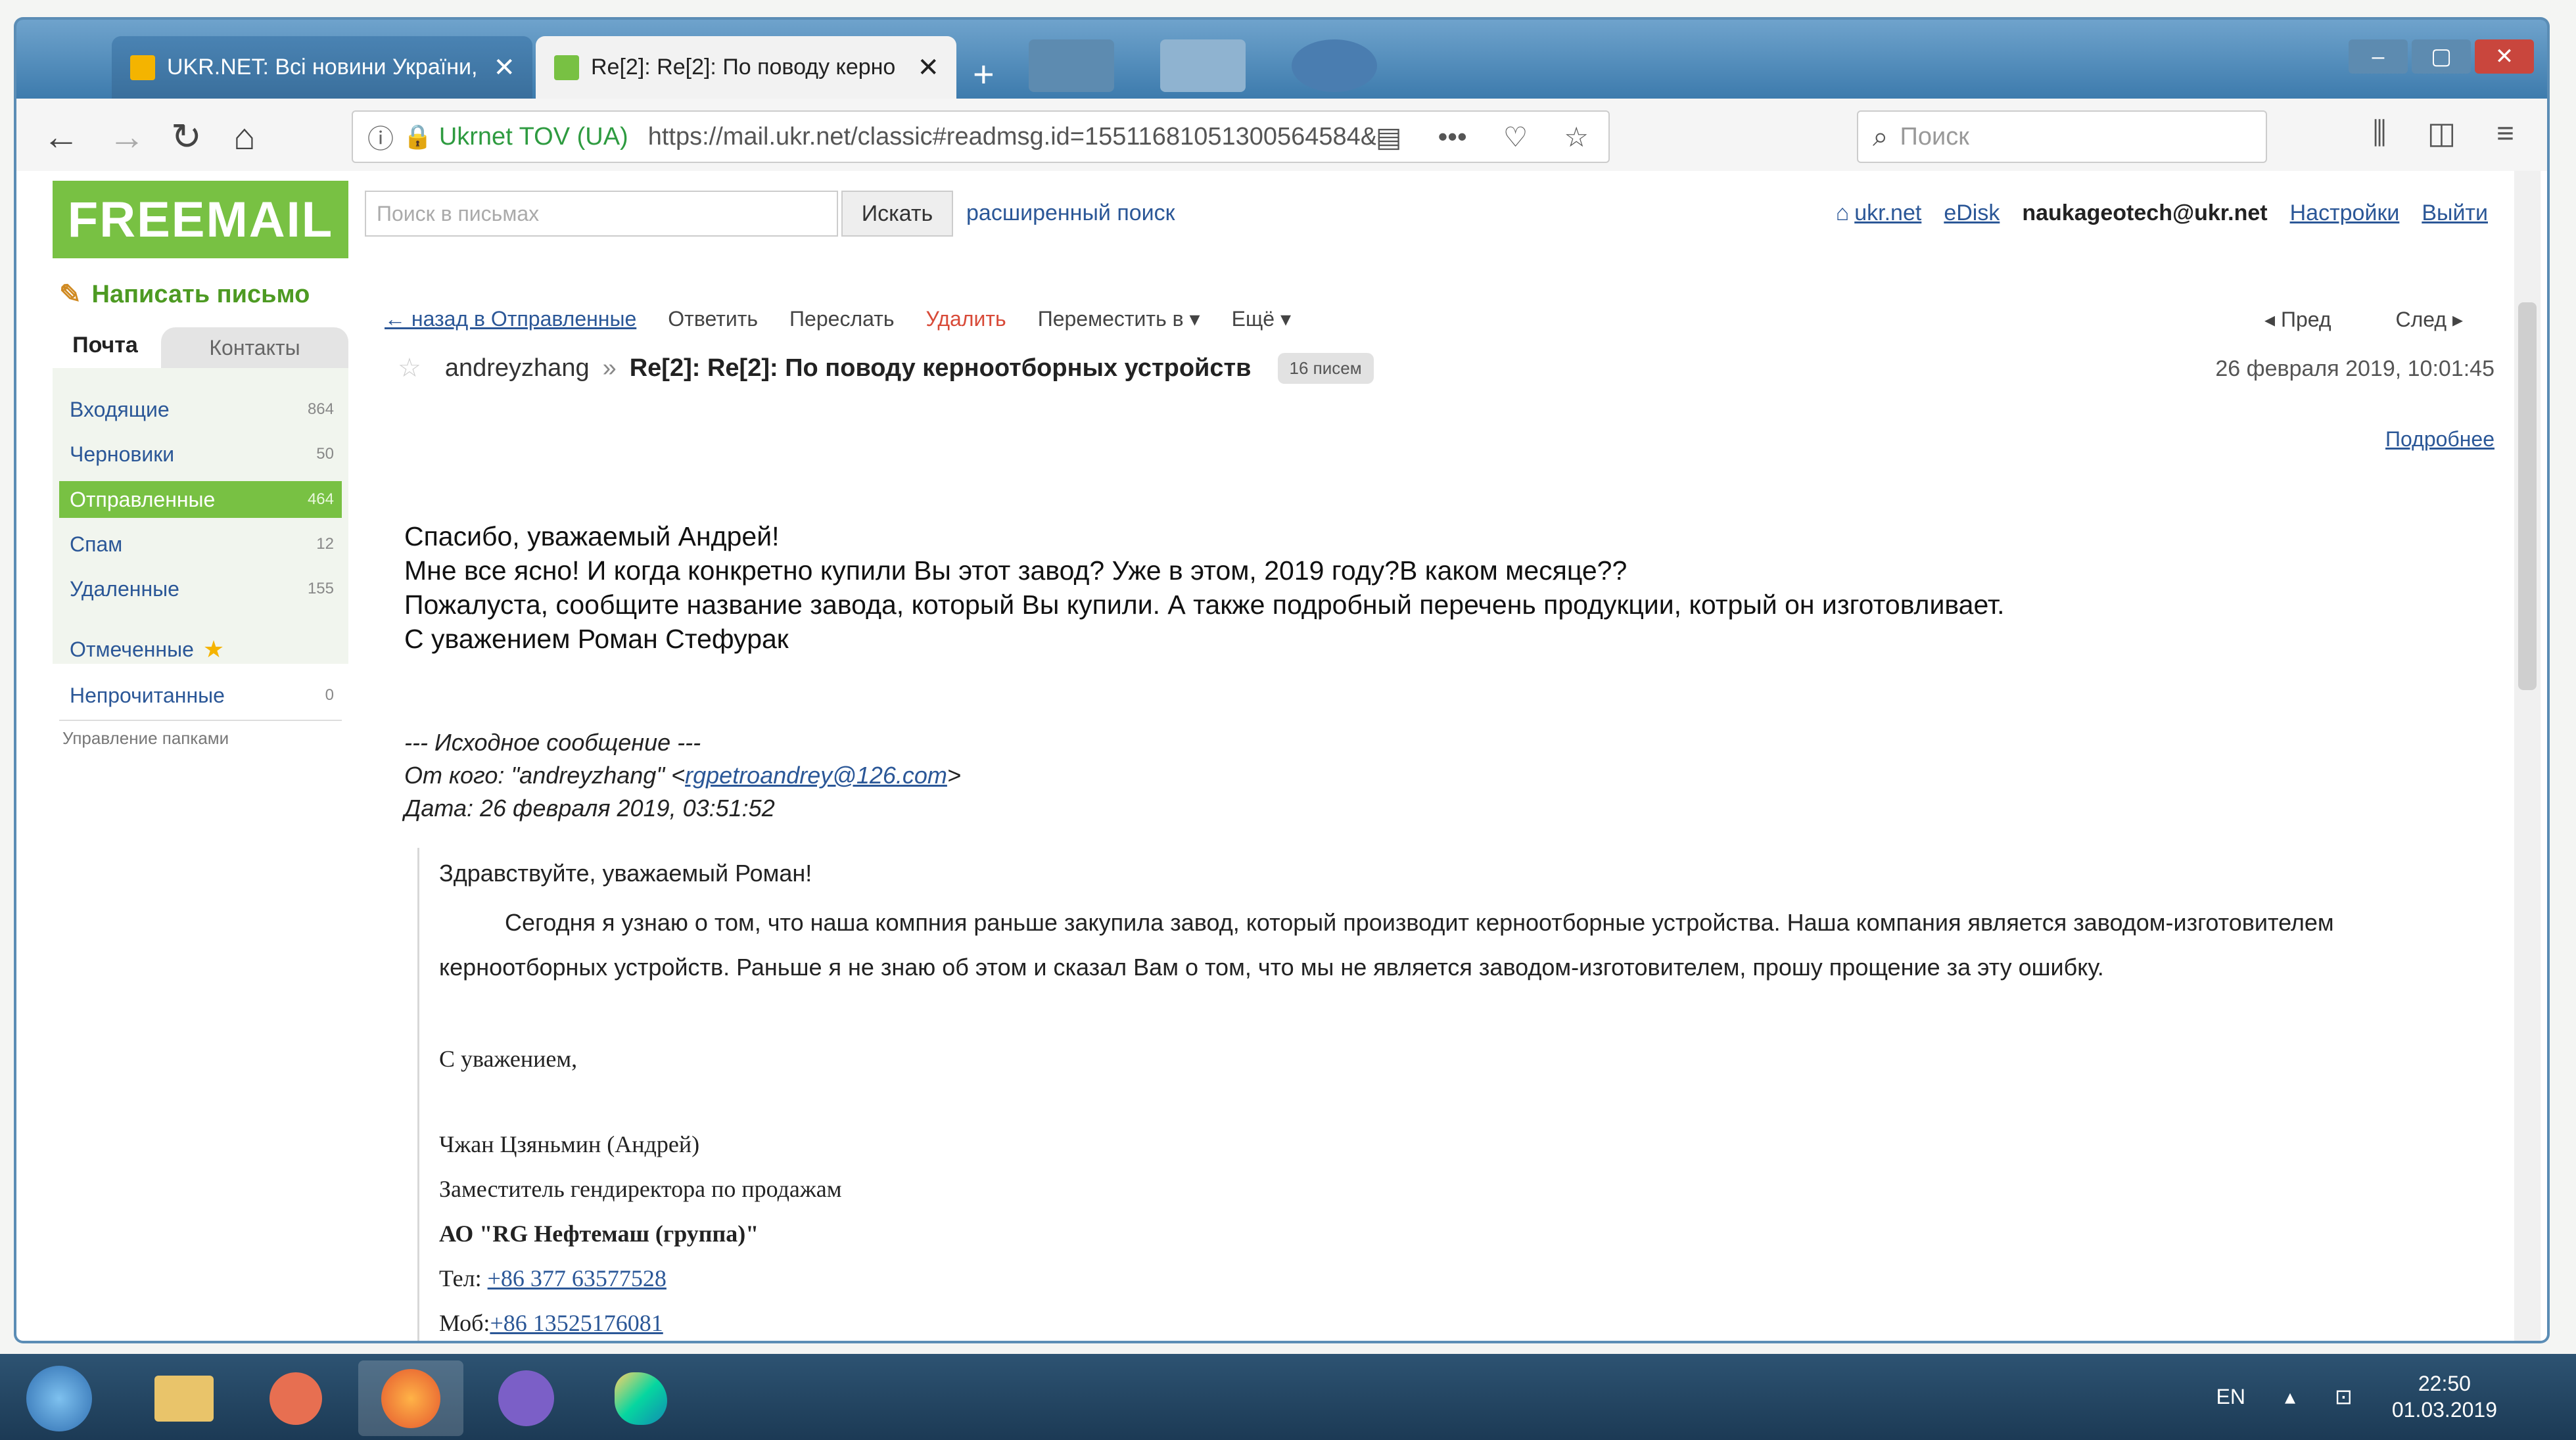 The image size is (2576, 1440). I want to click on mob-link: +86 13525176081, so click(576, 1323).